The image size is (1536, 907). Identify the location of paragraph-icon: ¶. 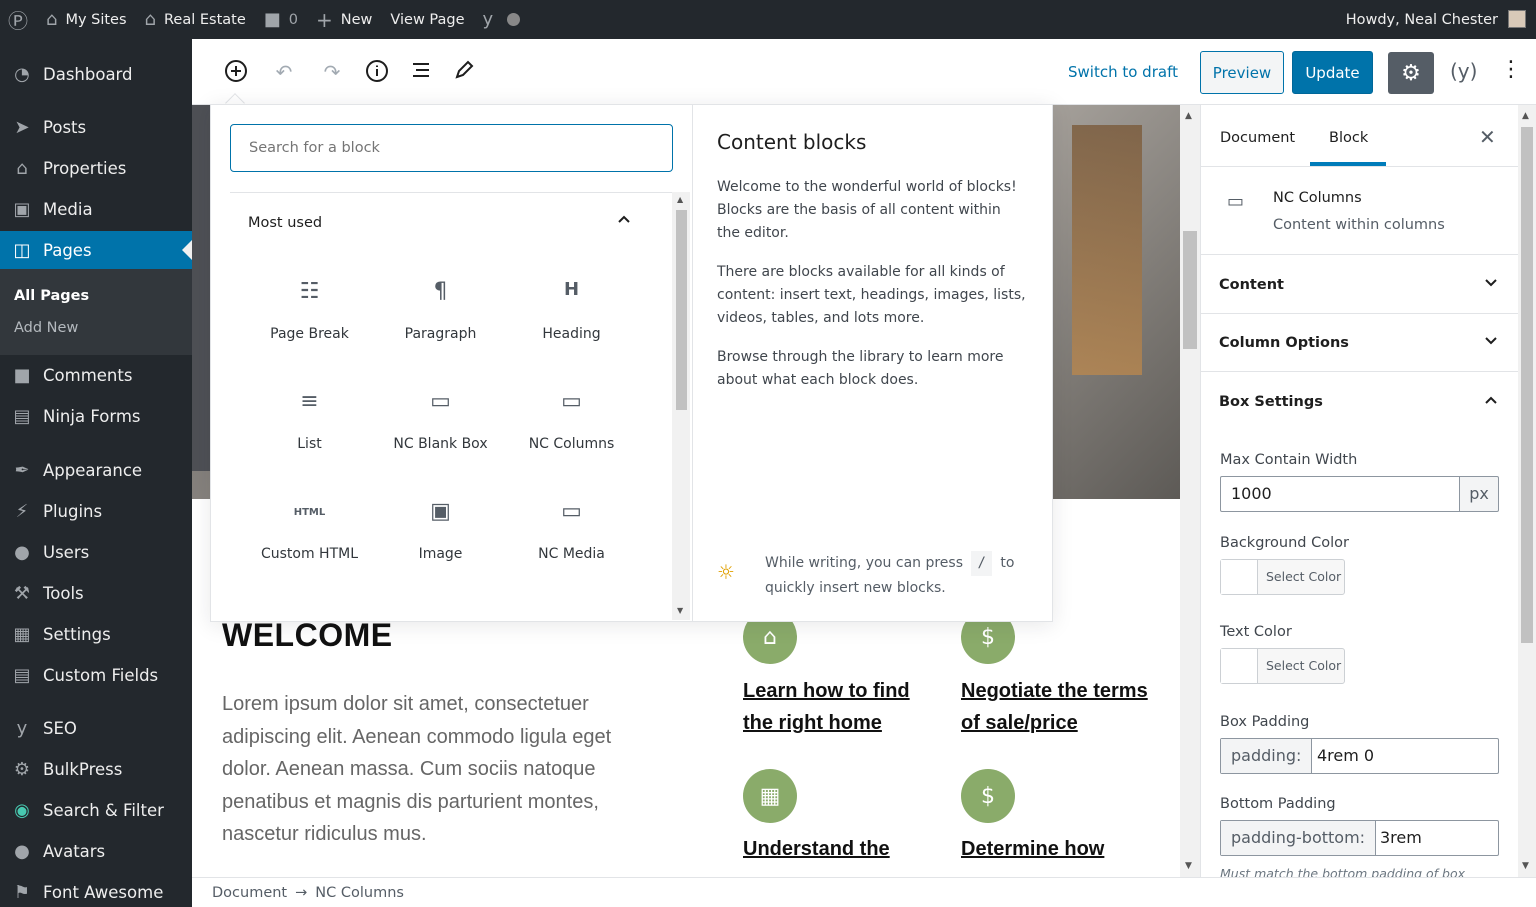
(440, 291).